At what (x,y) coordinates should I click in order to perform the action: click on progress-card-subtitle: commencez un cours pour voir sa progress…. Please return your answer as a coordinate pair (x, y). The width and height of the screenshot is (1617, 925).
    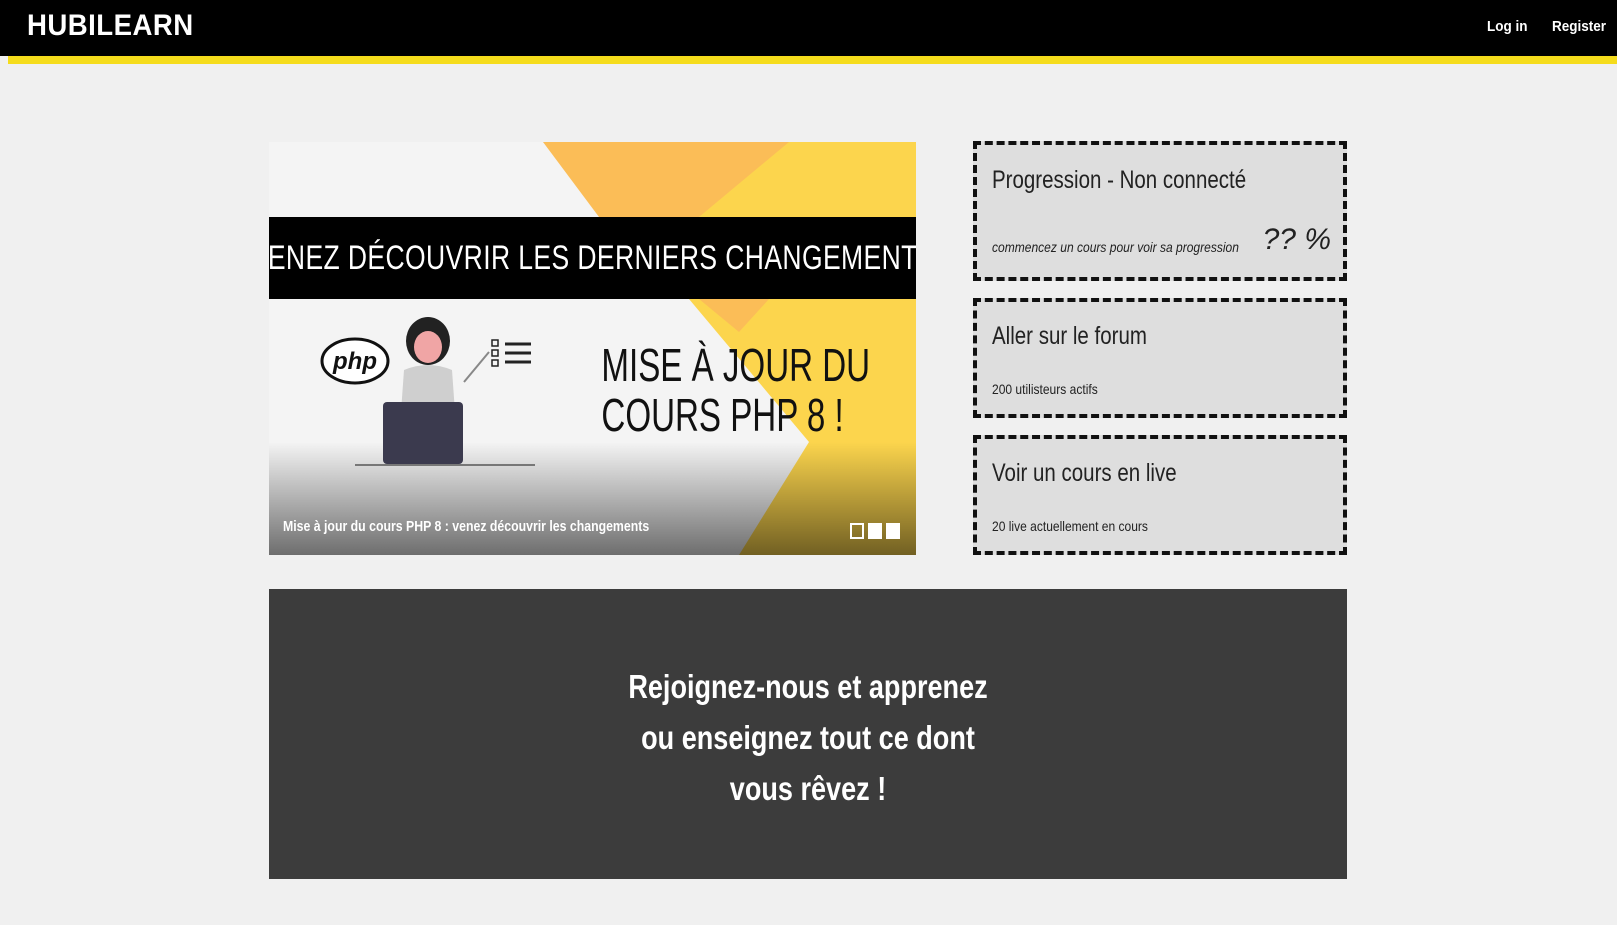
    Looking at the image, I should click on (1115, 247).